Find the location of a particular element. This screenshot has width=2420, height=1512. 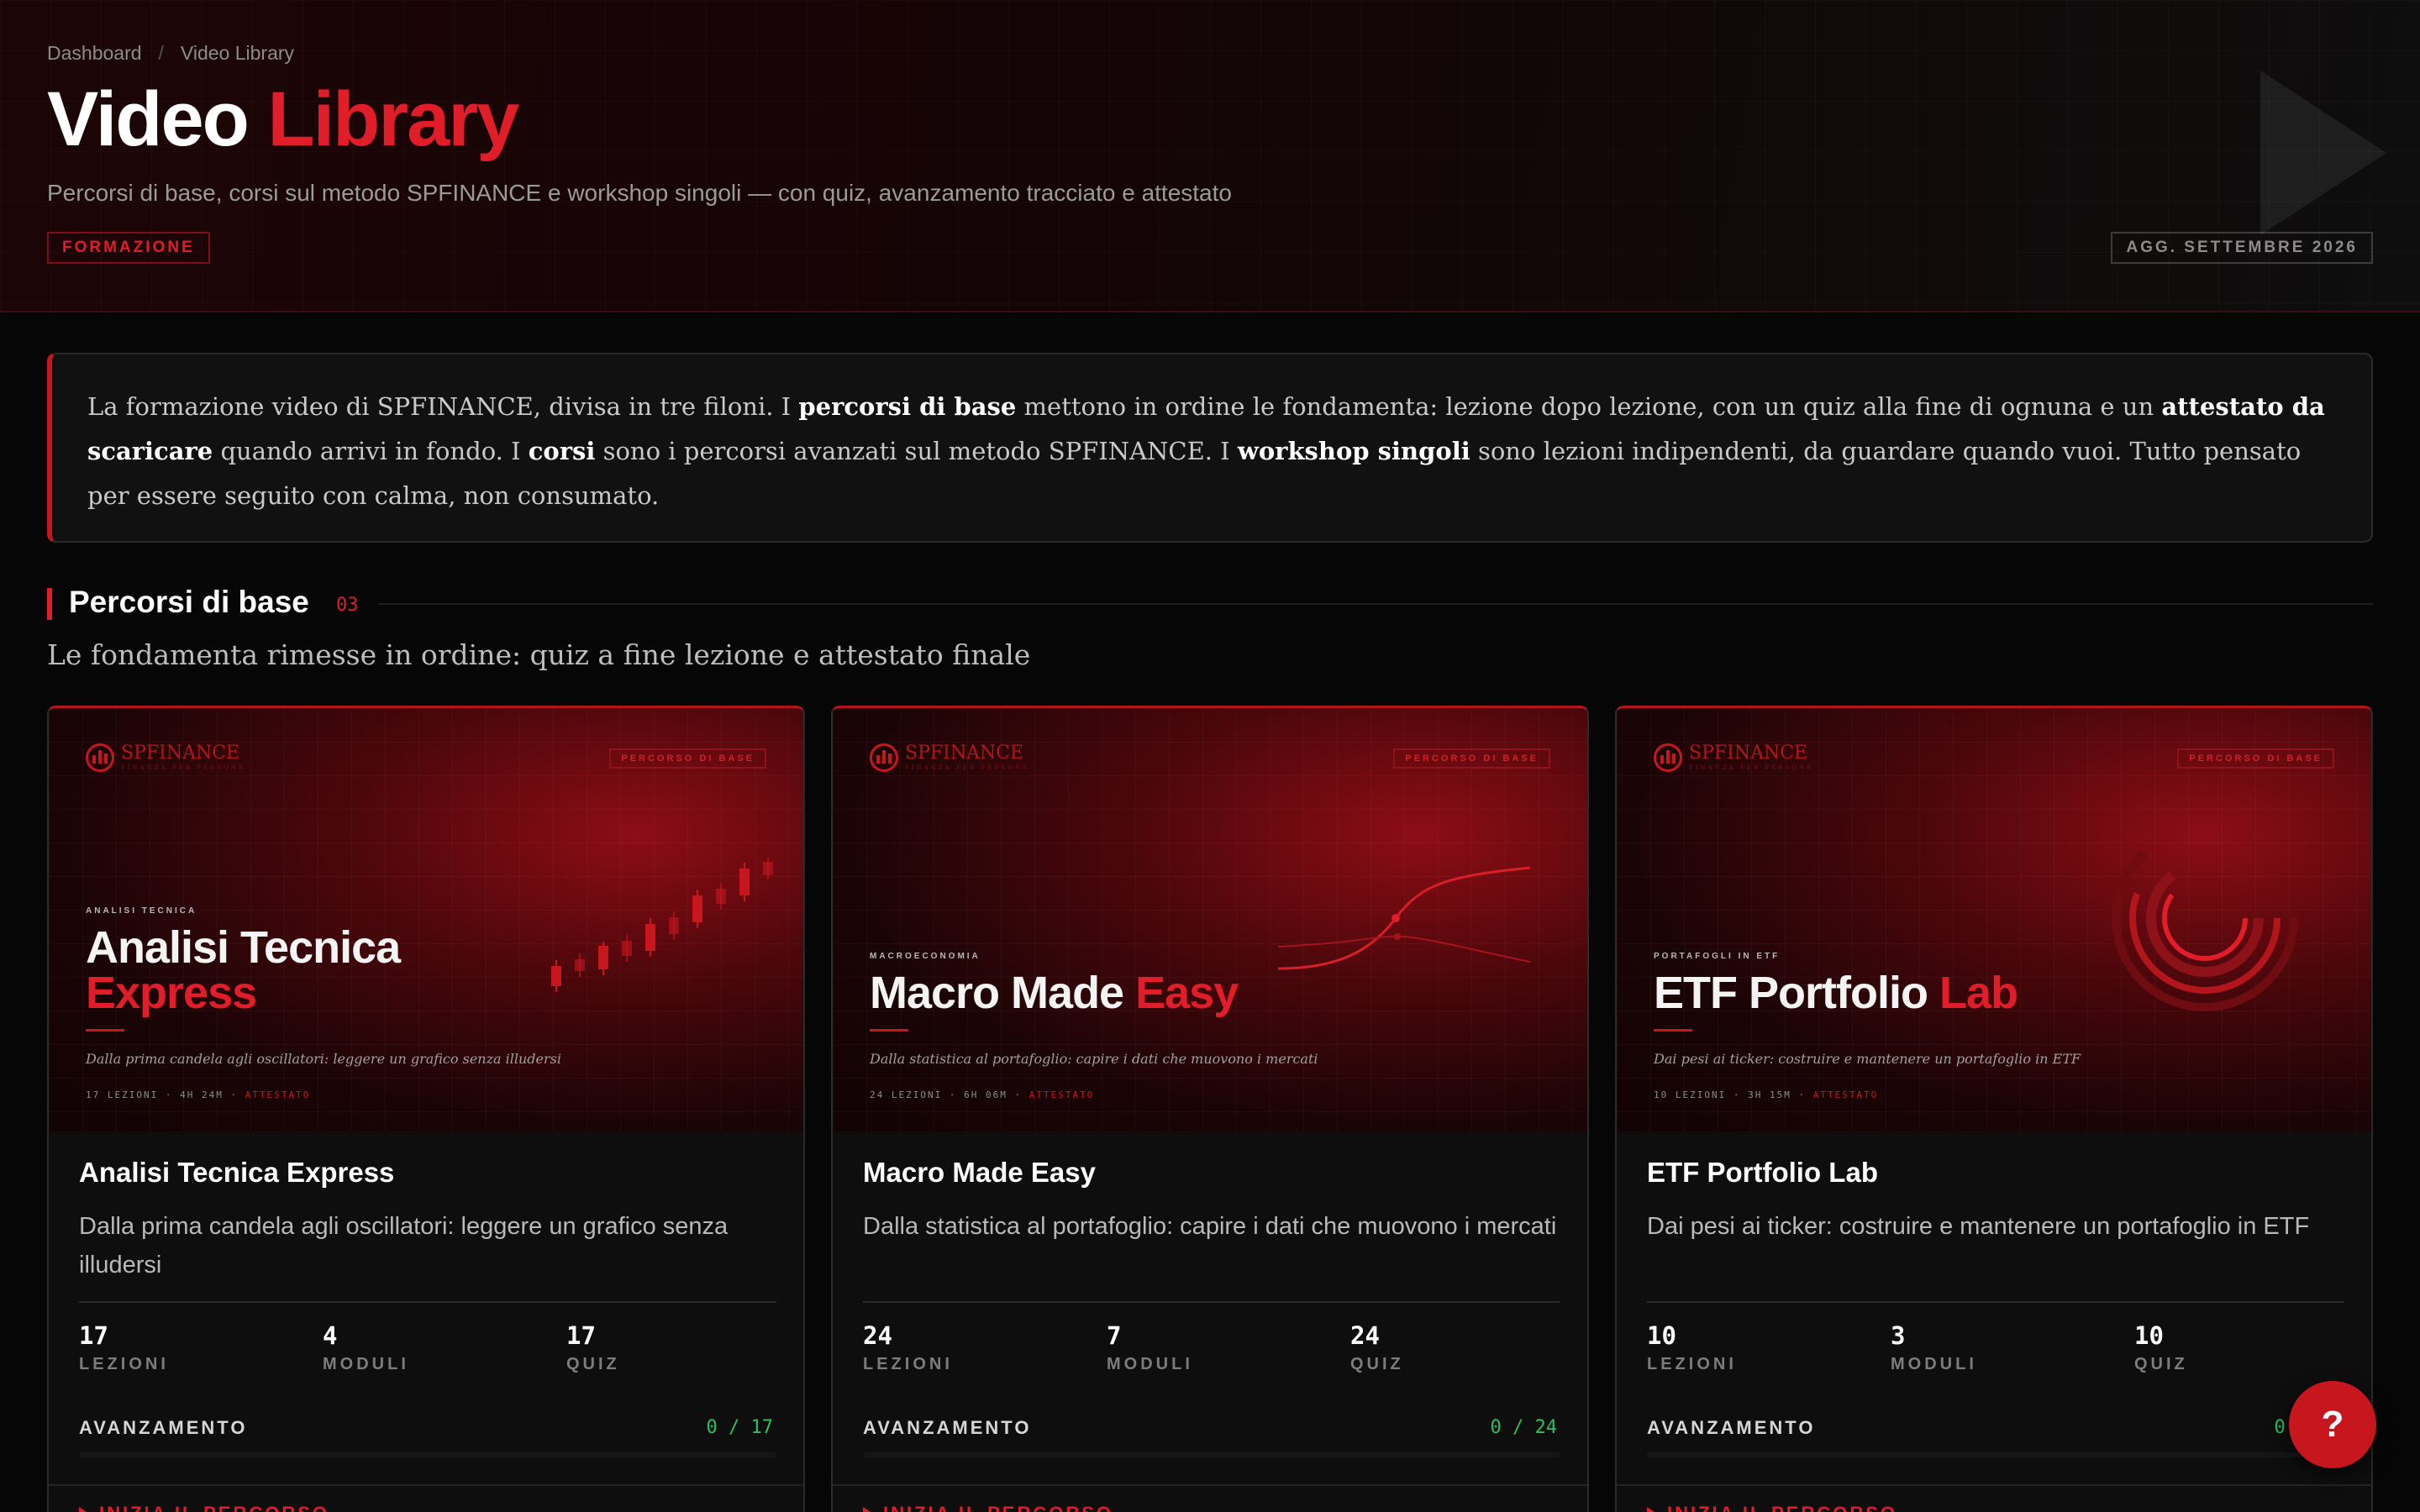

thumb-title-accent: Lab is located at coordinates (1979, 993).